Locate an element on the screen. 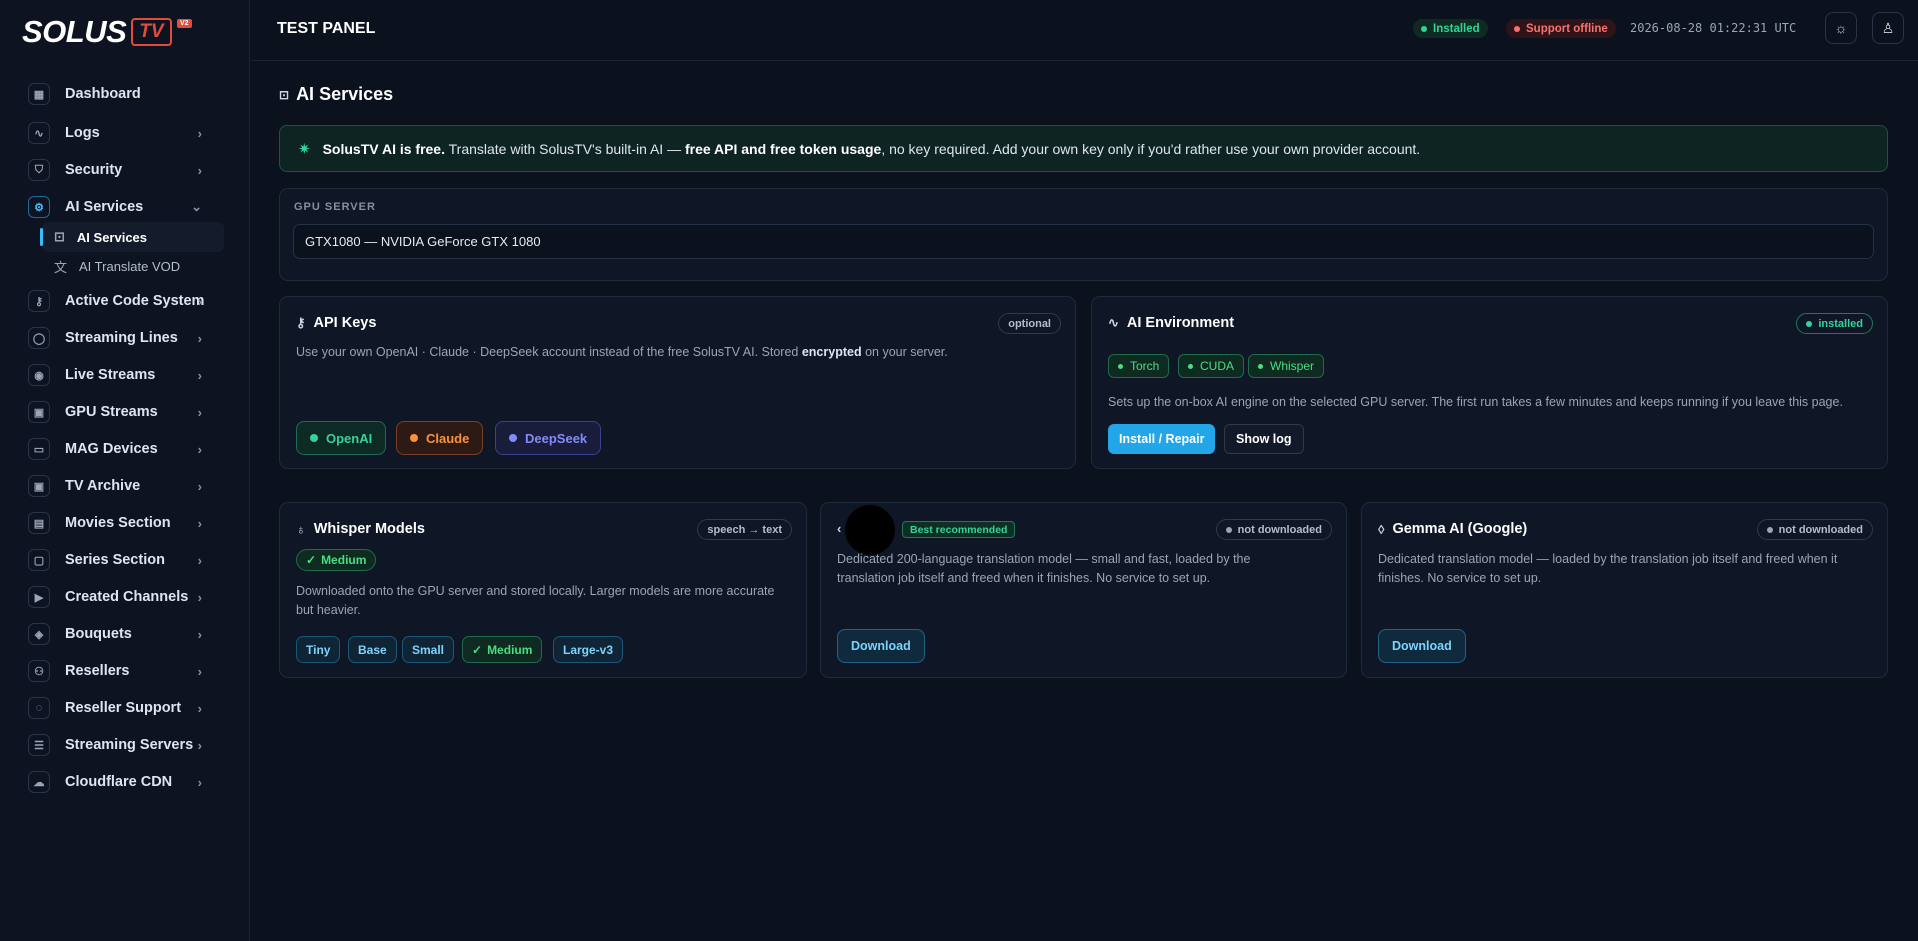 This screenshot has height=941, width=1918. sparkle-icon: ✷ is located at coordinates (304, 149).